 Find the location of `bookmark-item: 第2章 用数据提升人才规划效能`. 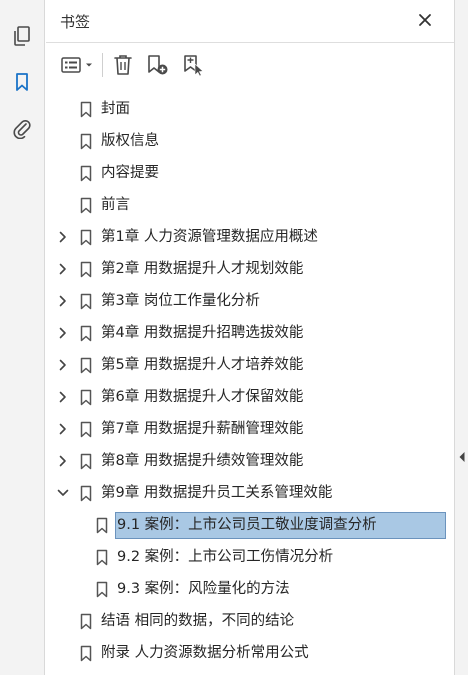

bookmark-item: 第2章 用数据提升人才规划效能 is located at coordinates (250, 269).